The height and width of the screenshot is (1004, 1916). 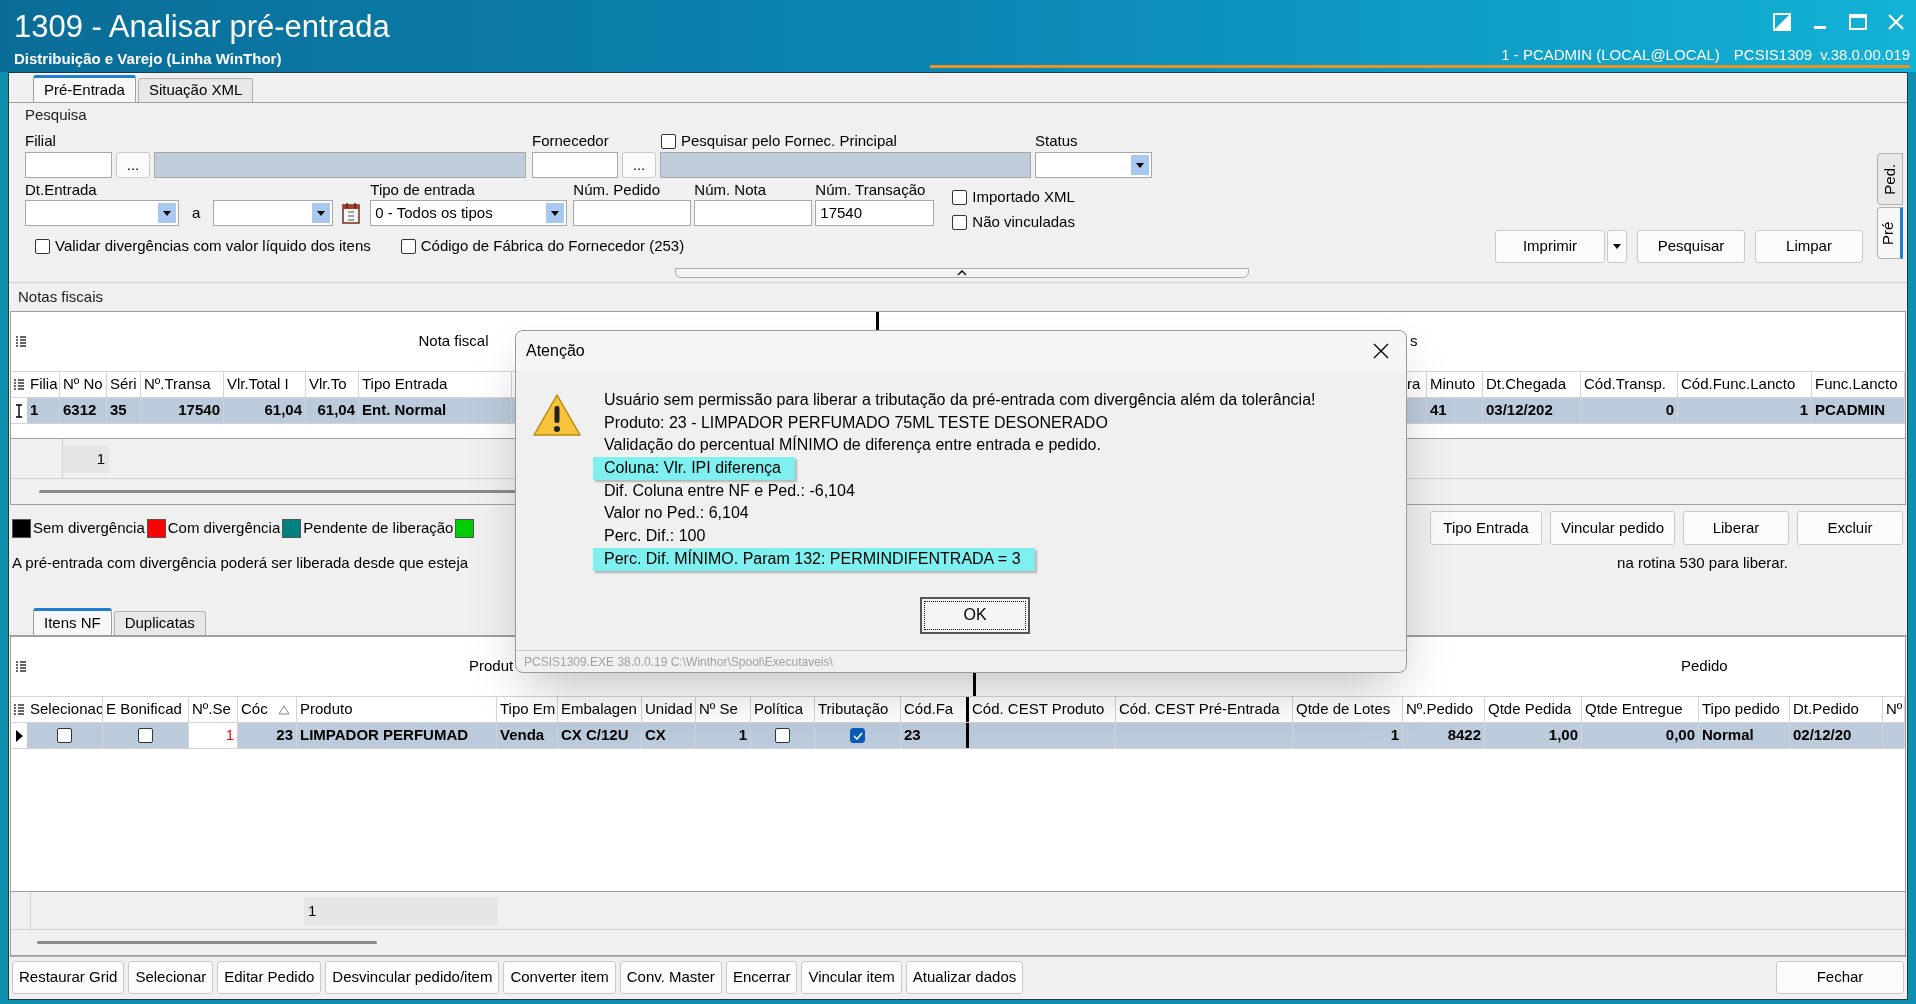 What do you see at coordinates (182, 410) in the screenshot?
I see `table-cell: 17540` at bounding box center [182, 410].